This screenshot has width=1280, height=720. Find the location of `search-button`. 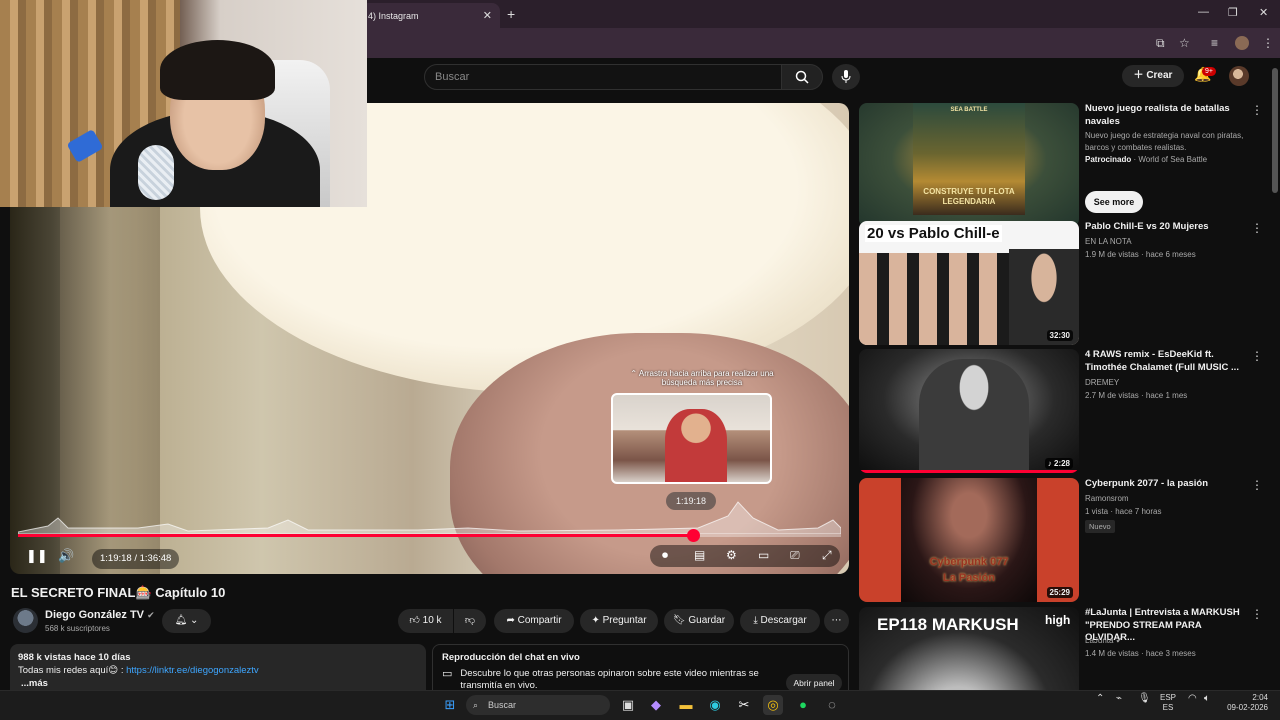

search-button is located at coordinates (802, 77).